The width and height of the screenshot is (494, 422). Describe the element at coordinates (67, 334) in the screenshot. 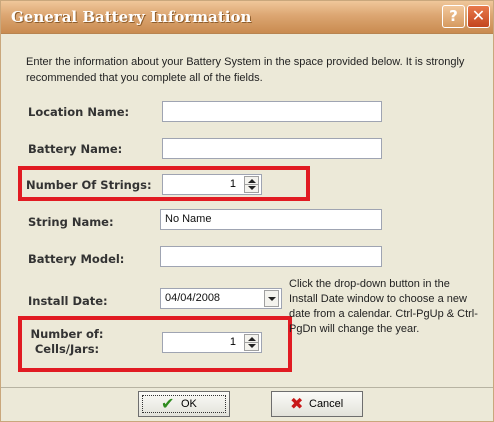

I see `cells-jars-label-line1: Number of:` at that location.